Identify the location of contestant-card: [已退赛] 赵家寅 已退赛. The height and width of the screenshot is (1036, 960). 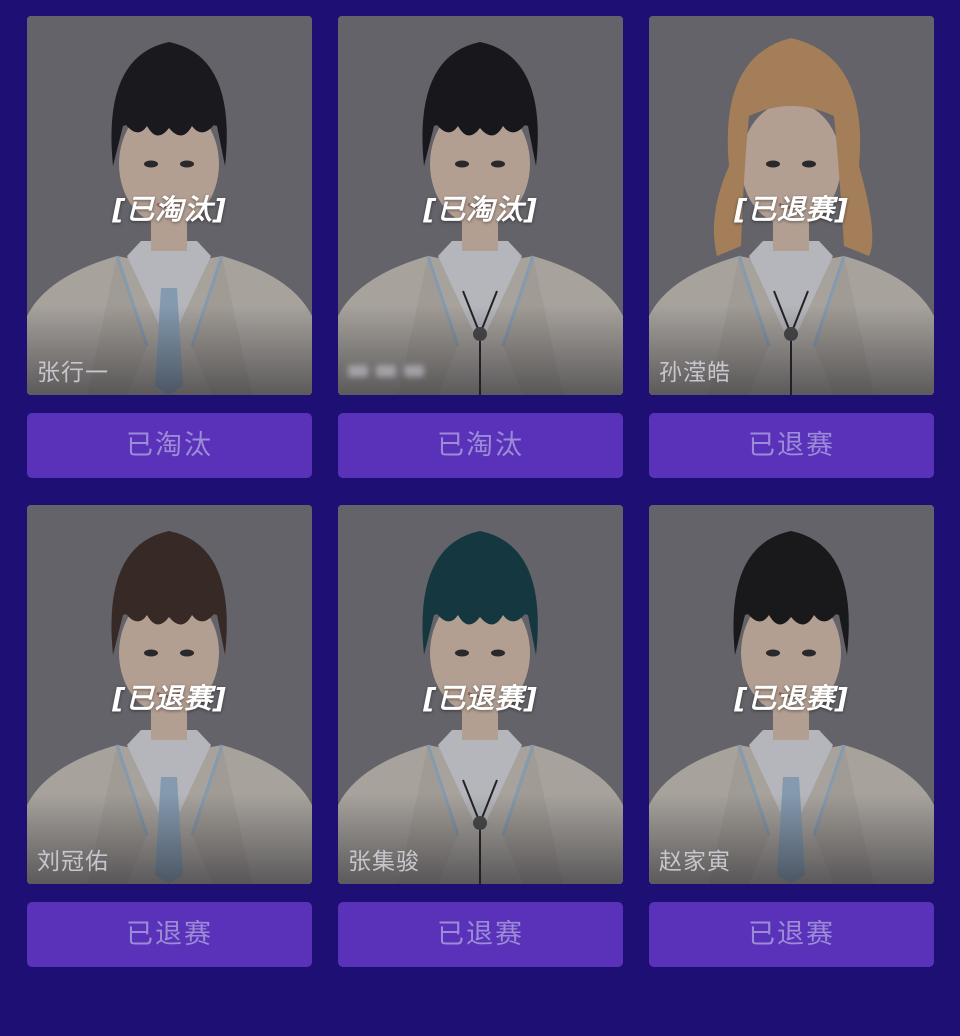
(791, 736).